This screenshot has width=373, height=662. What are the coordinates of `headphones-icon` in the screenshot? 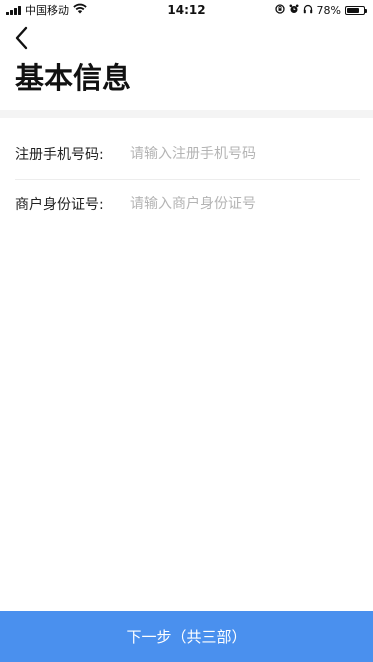 It's located at (308, 10).